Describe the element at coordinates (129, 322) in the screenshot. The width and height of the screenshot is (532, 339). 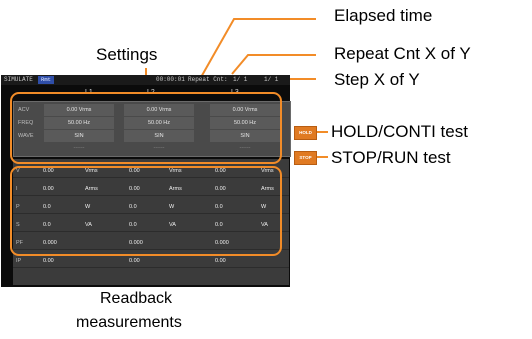
I see `readback-callout-line2: measurements` at that location.